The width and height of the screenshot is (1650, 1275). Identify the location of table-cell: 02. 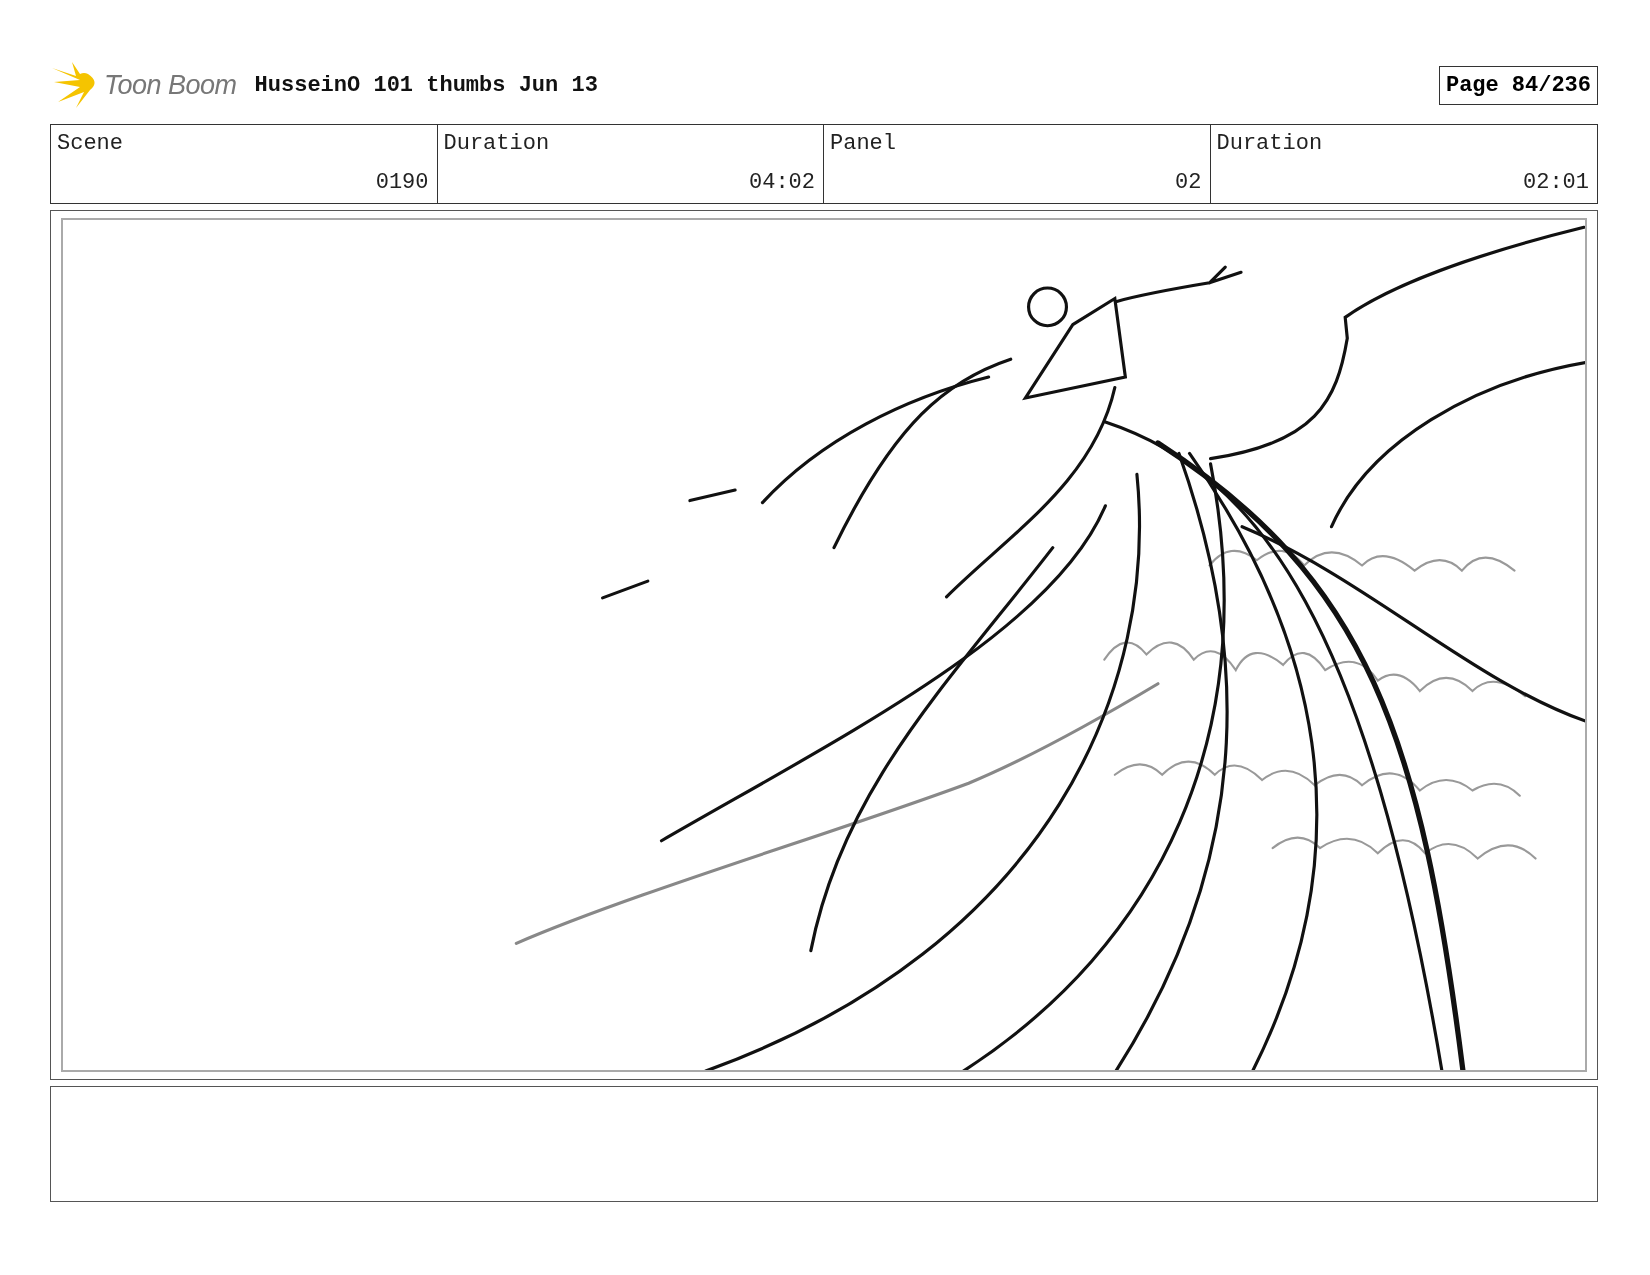
(1188, 182).